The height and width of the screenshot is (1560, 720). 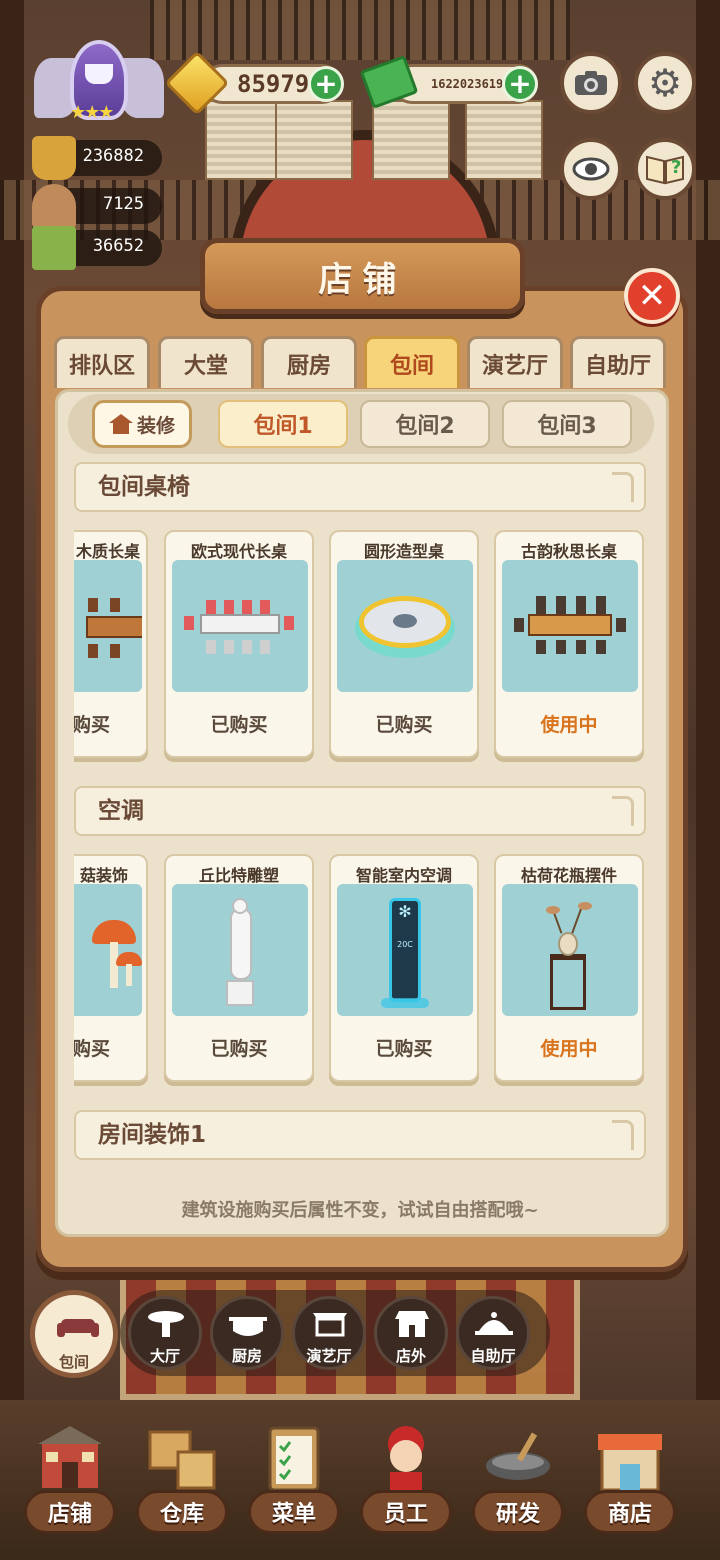 I want to click on add-cash-button: +, so click(x=520, y=84).